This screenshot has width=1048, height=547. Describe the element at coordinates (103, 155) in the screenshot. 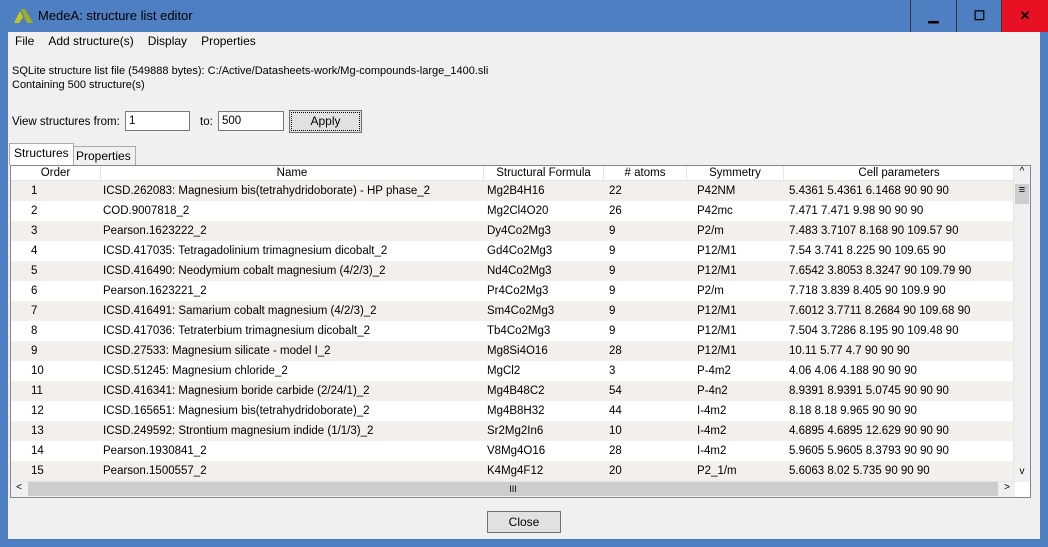

I see `tab-properties: Properties` at that location.